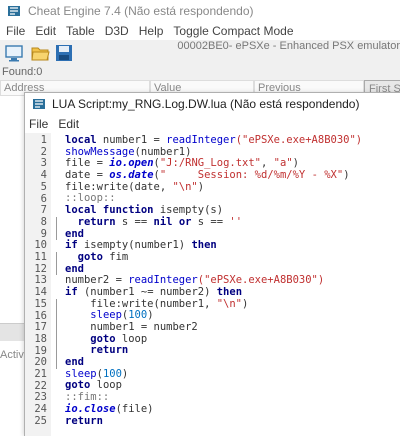 The image size is (400, 436). Describe the element at coordinates (213, 257) in the screenshot. I see `code-line: goto fim` at that location.